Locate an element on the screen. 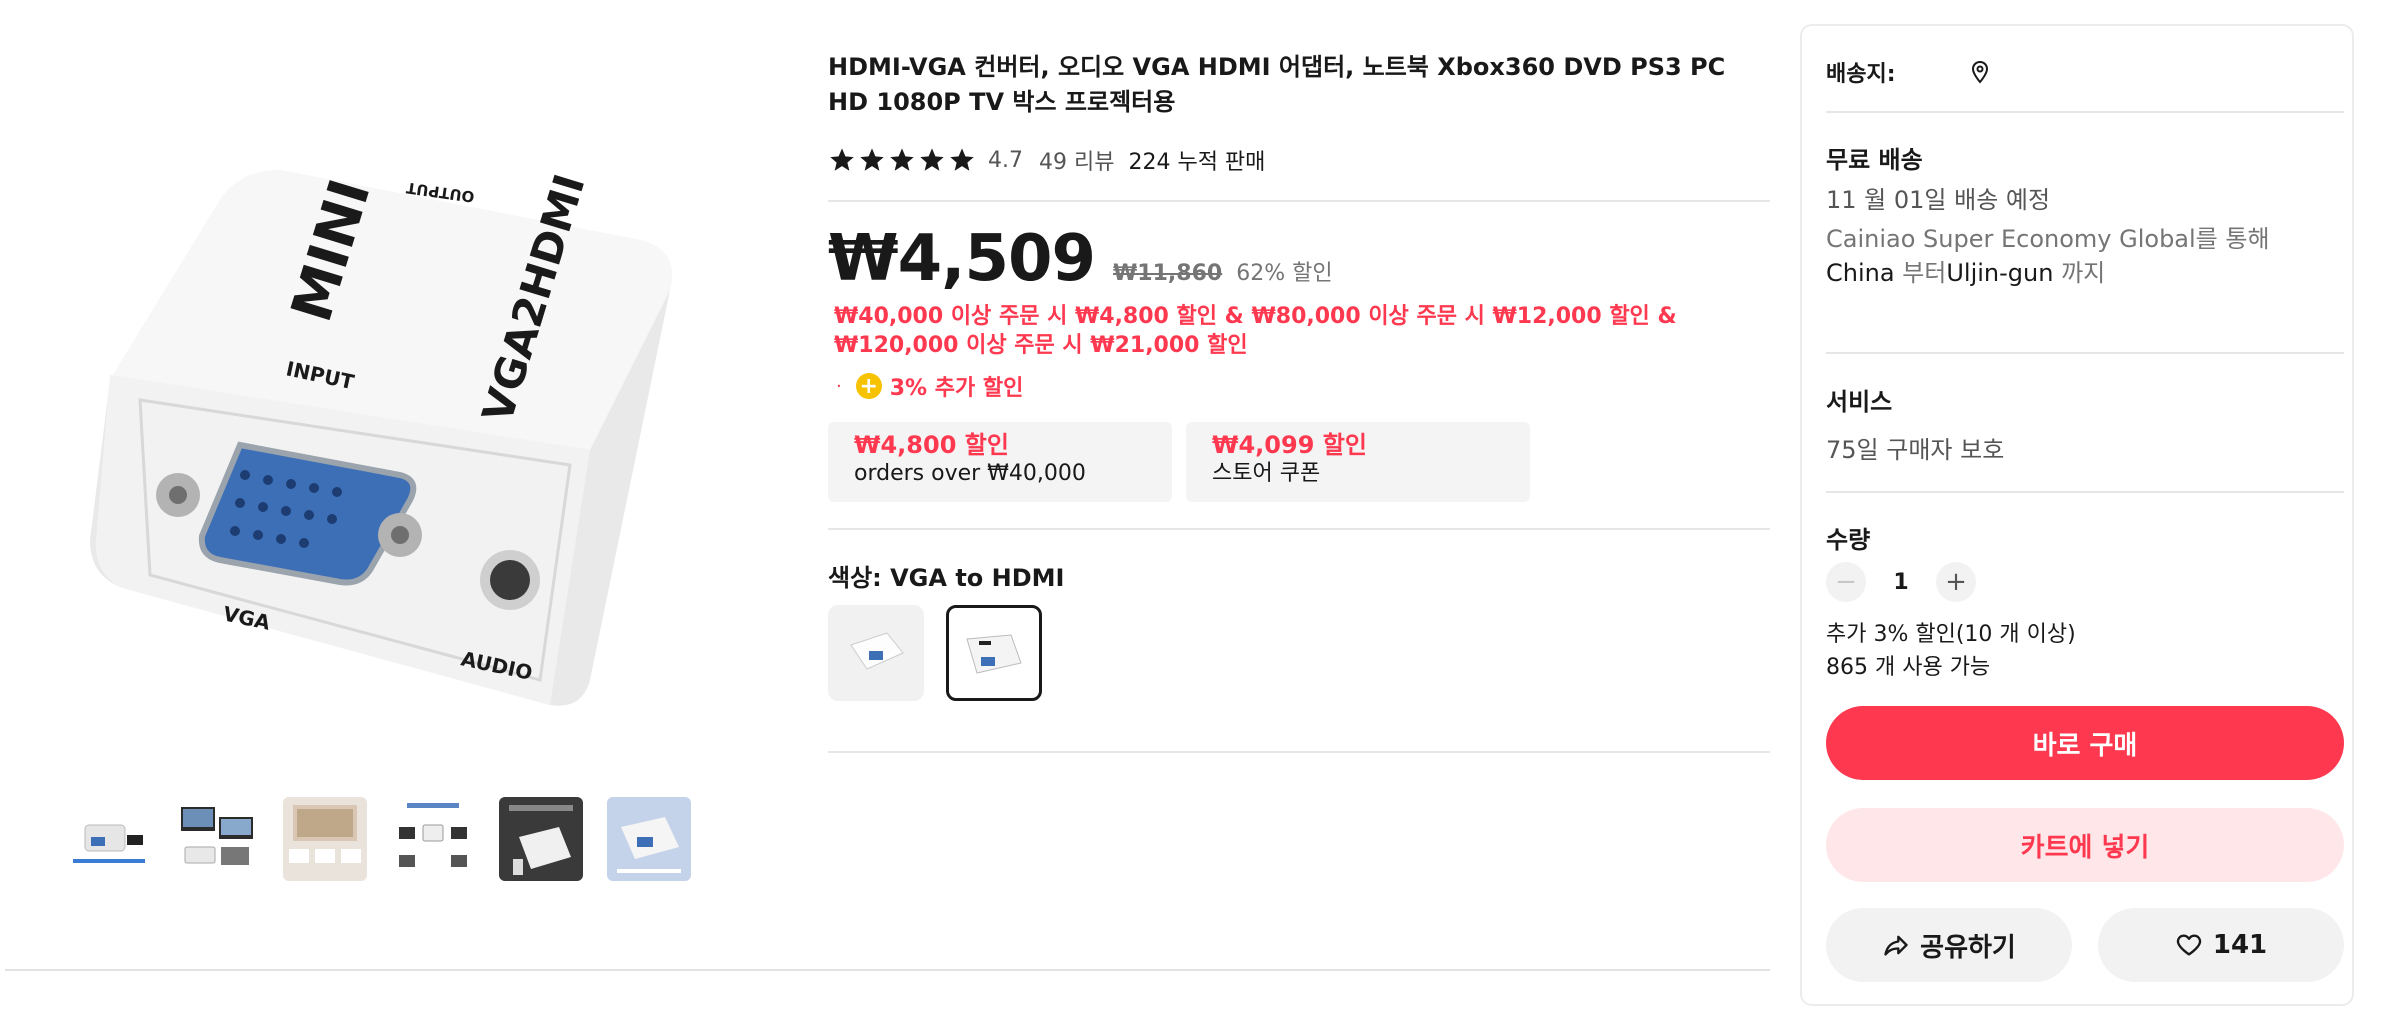  price-row: ₩4,509 ₩11,860 62% 할인 is located at coordinates (1299, 259).